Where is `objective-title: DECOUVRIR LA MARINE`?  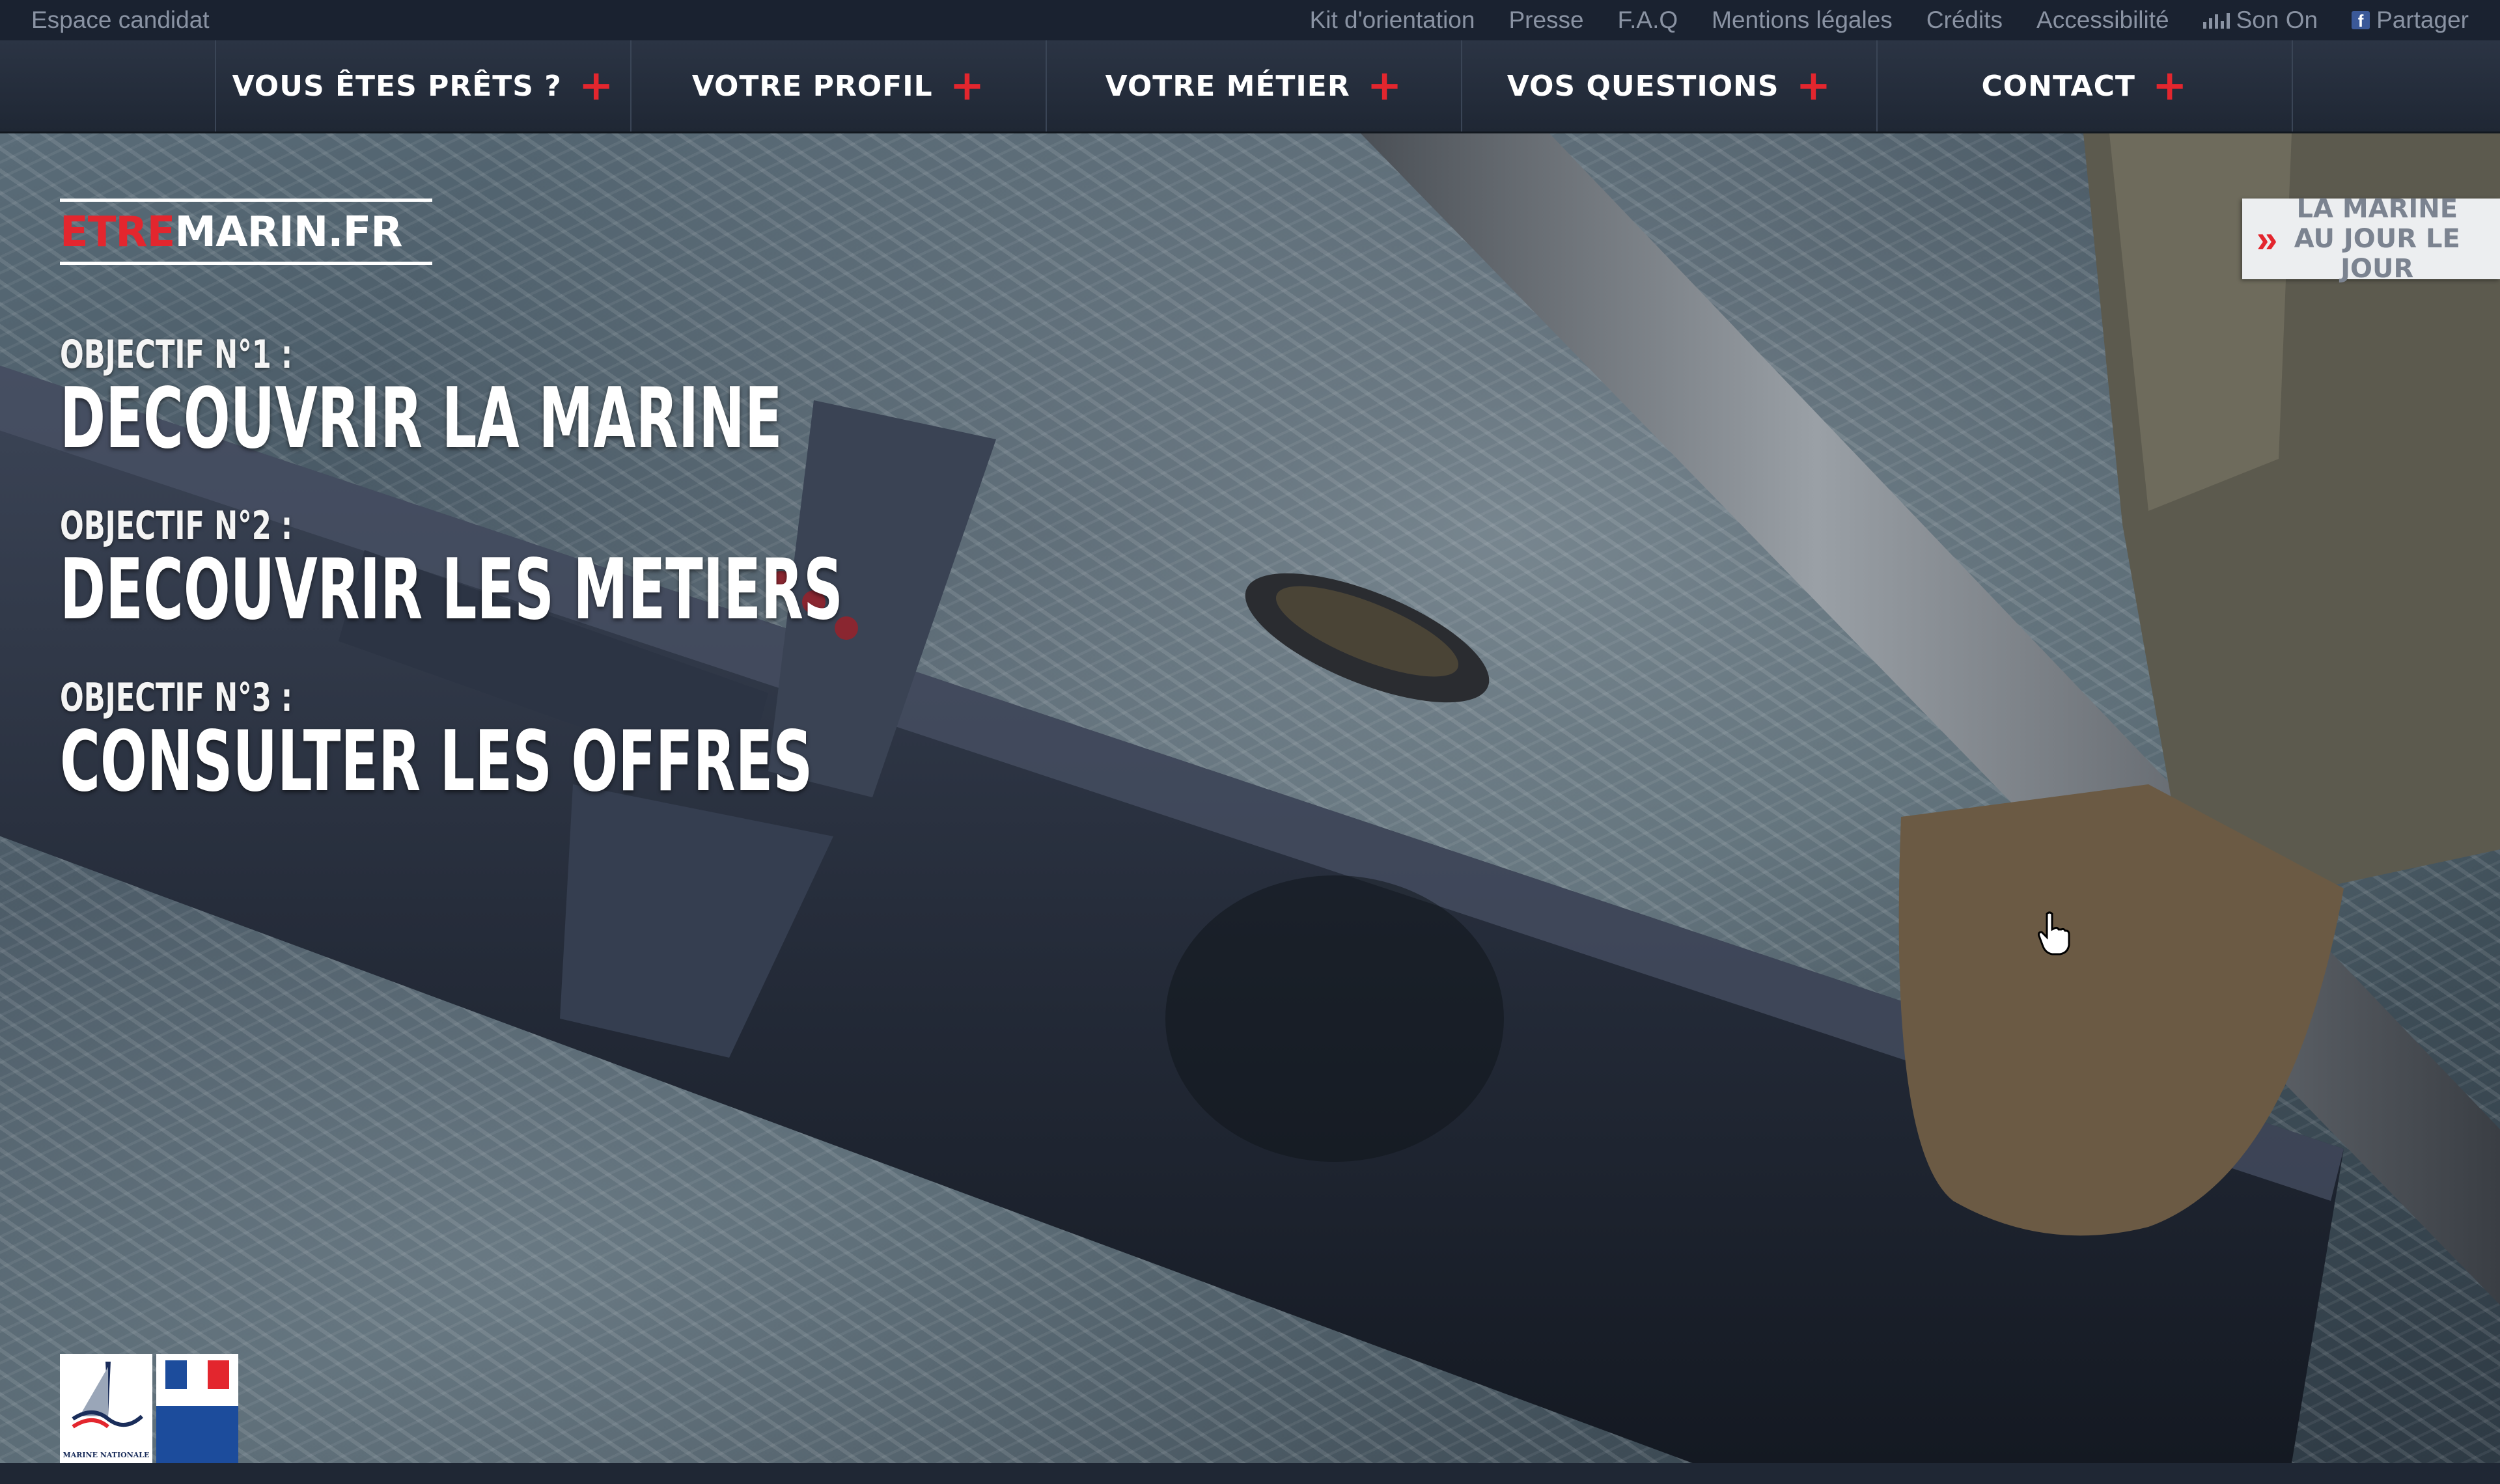
objective-title: DECOUVRIR LA MARINE is located at coordinates (421, 418).